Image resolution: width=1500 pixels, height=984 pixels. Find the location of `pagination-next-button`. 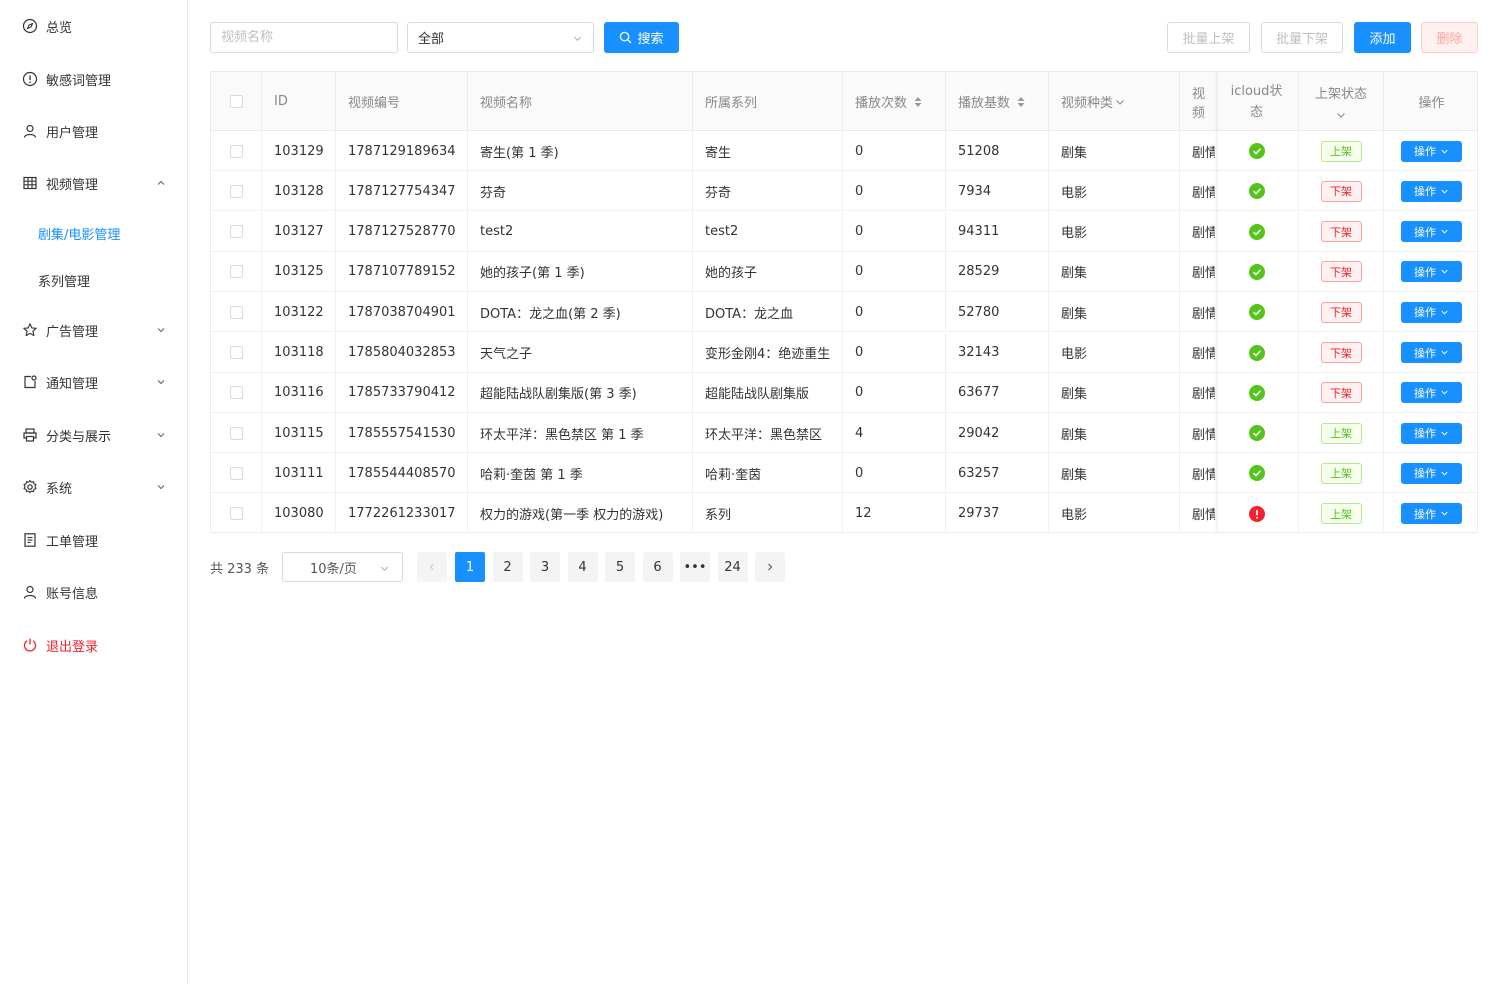

pagination-next-button is located at coordinates (770, 567).